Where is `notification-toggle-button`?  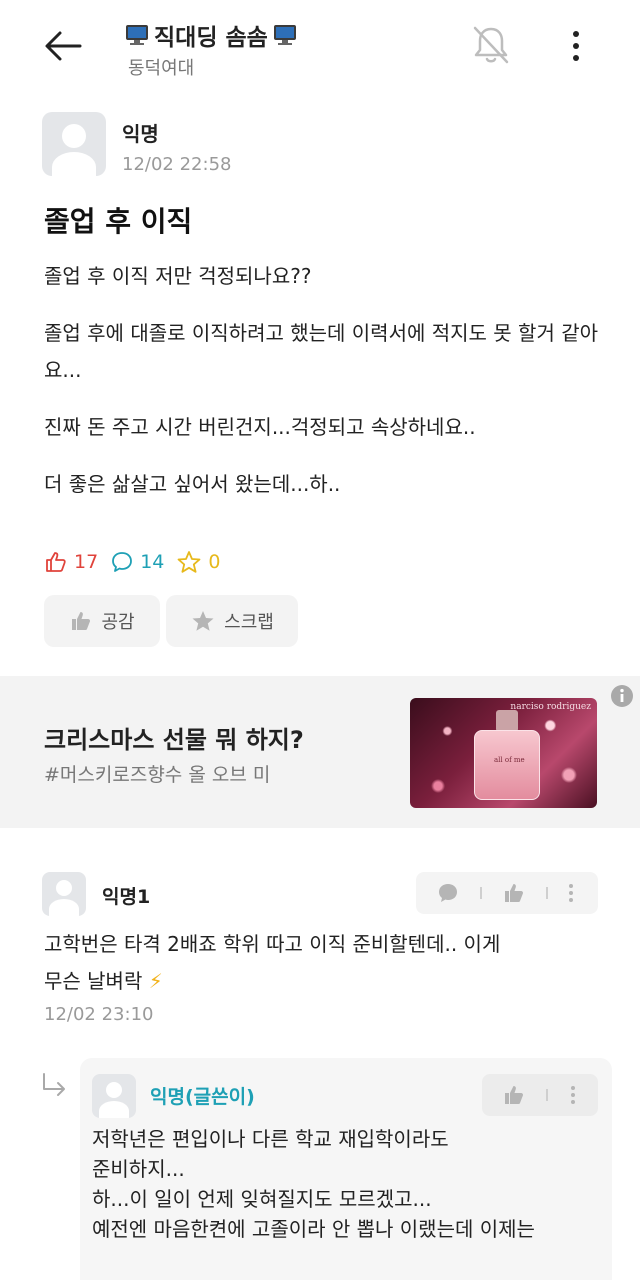
notification-toggle-button is located at coordinates (491, 45).